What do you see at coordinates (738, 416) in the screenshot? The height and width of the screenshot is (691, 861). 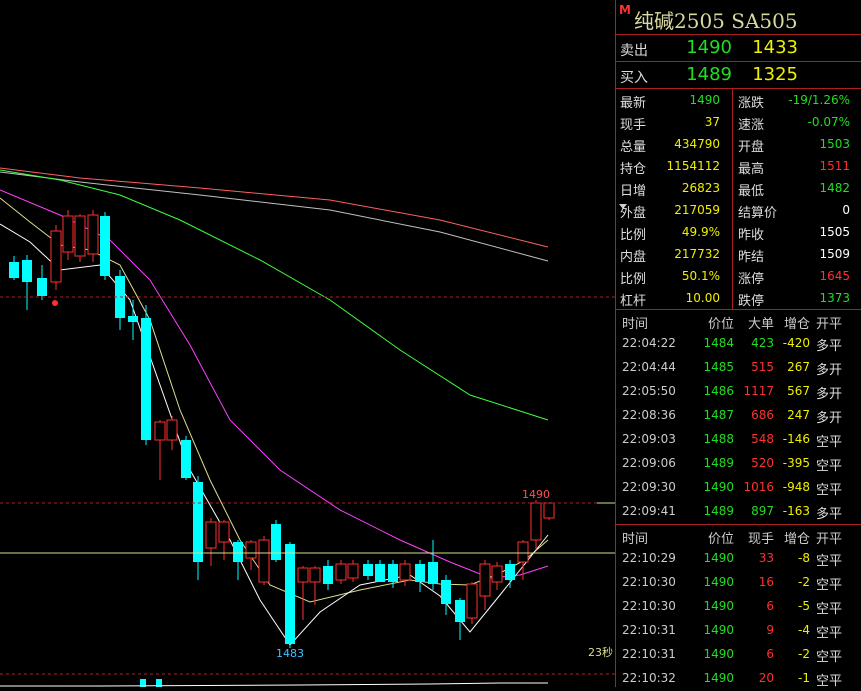 I see `table-row: 22:08:36 1487 686 247 多开` at bounding box center [738, 416].